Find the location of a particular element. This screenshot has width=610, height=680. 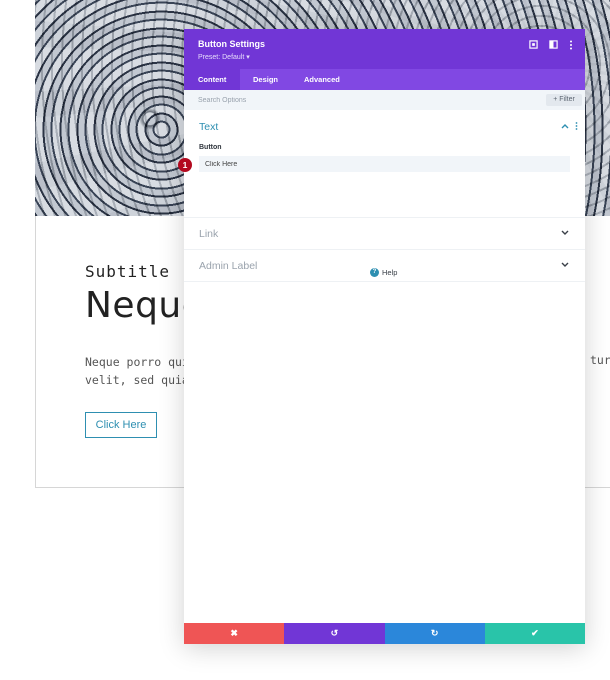

link-section: Link is located at coordinates (384, 234).